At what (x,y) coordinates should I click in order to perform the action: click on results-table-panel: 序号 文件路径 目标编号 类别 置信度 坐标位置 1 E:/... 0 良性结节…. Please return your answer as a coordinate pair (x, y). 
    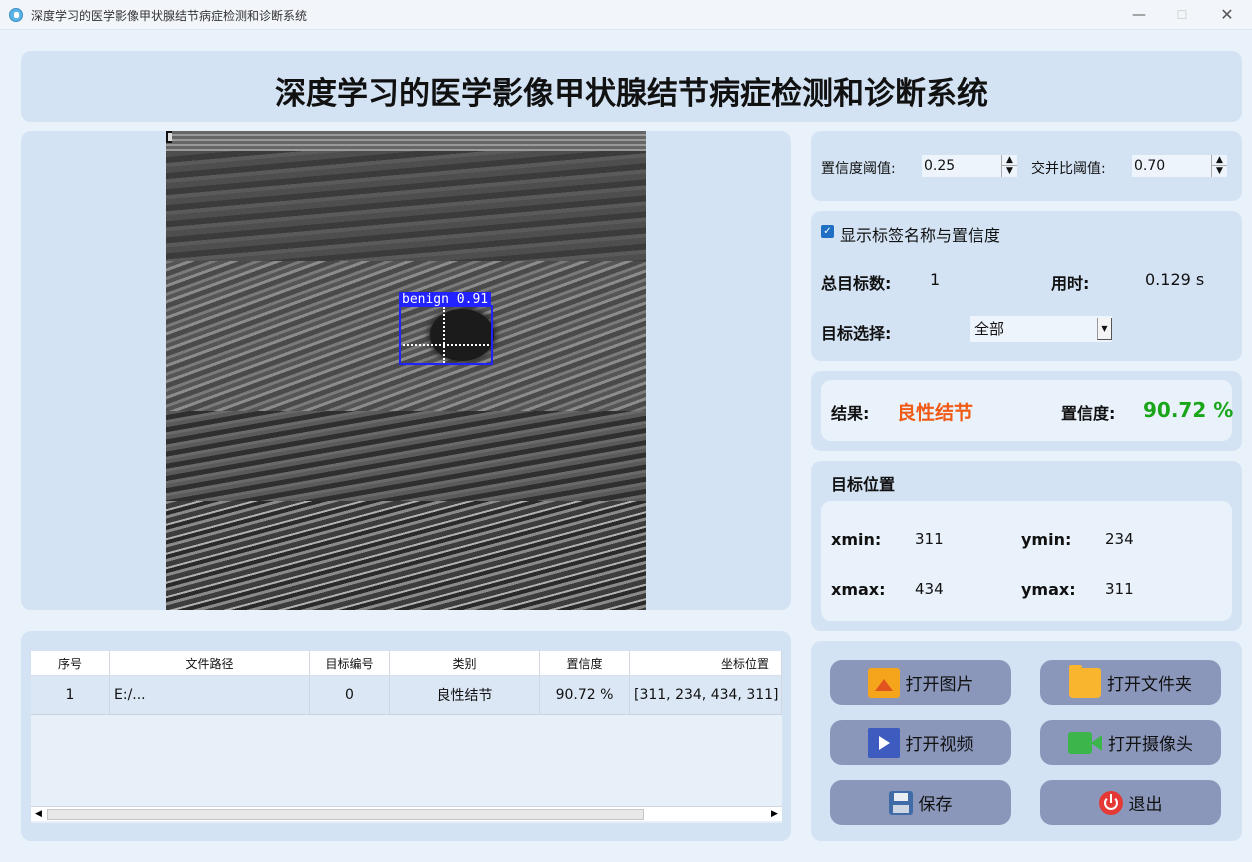
    Looking at the image, I should click on (406, 736).